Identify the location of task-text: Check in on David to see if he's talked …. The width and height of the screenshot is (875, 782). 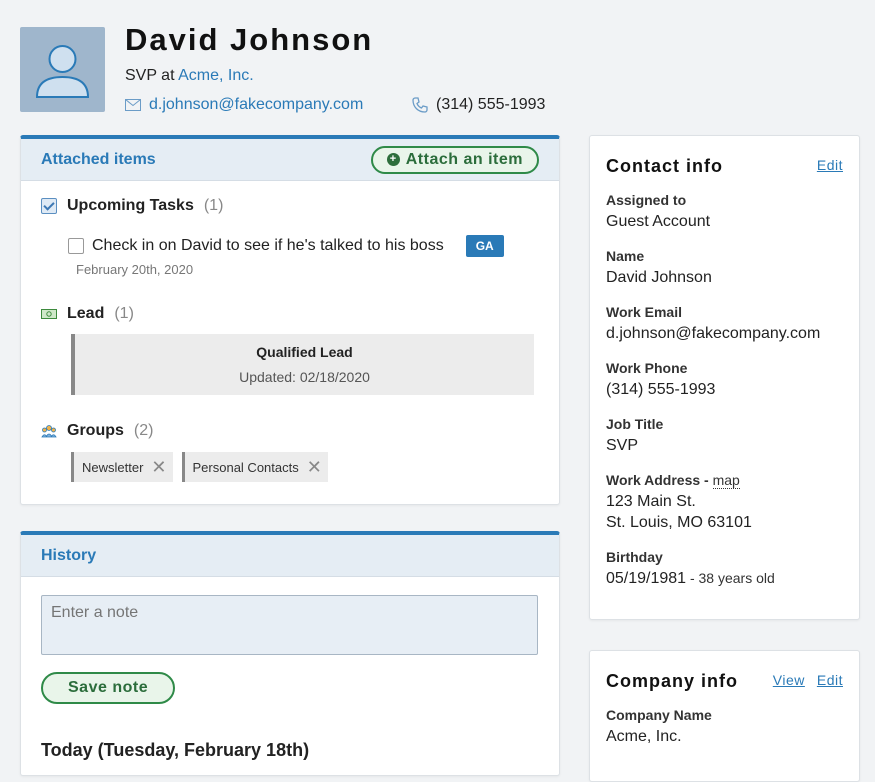
(268, 246).